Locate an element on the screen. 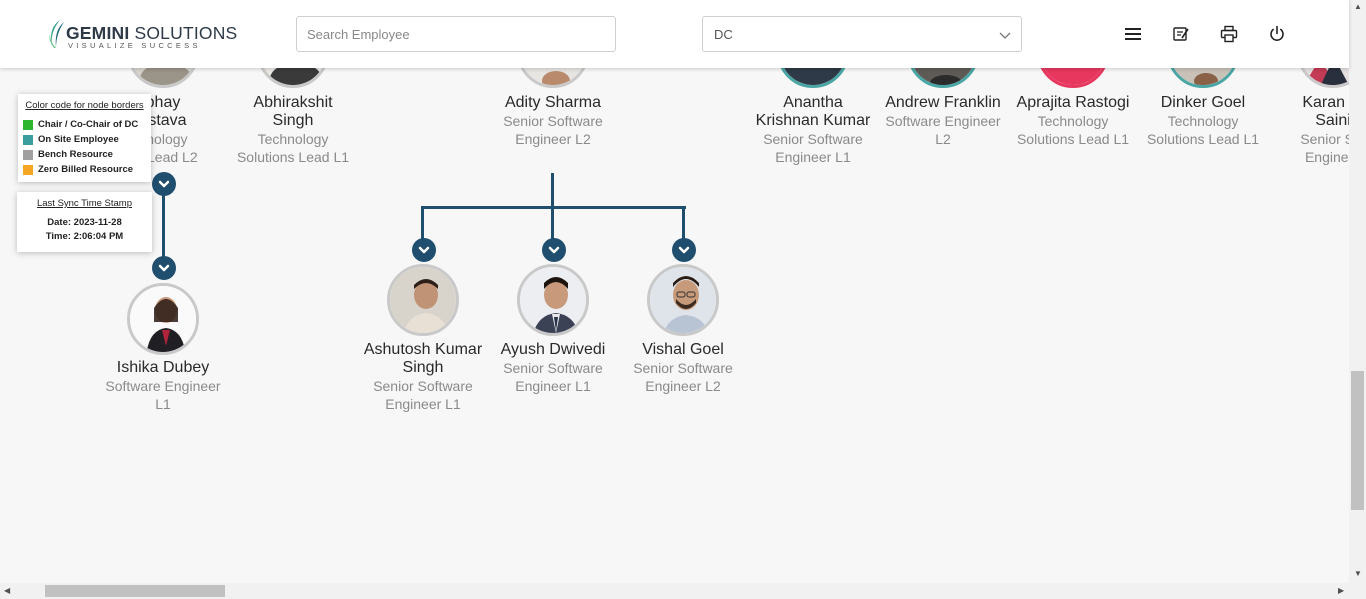 Image resolution: width=1366 pixels, height=599 pixels. sync-title: Last Sync Time Stamp is located at coordinates (84, 203).